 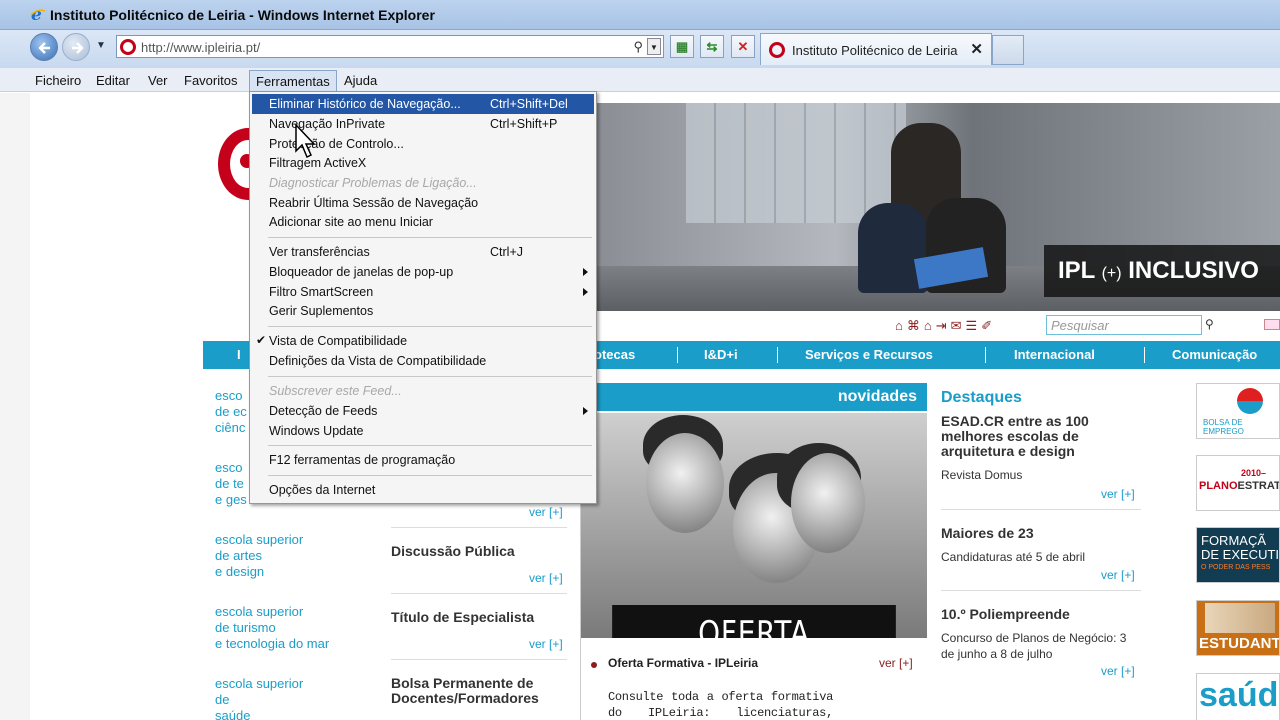 I want to click on site-search-icon: ⚲, so click(x=1209, y=324).